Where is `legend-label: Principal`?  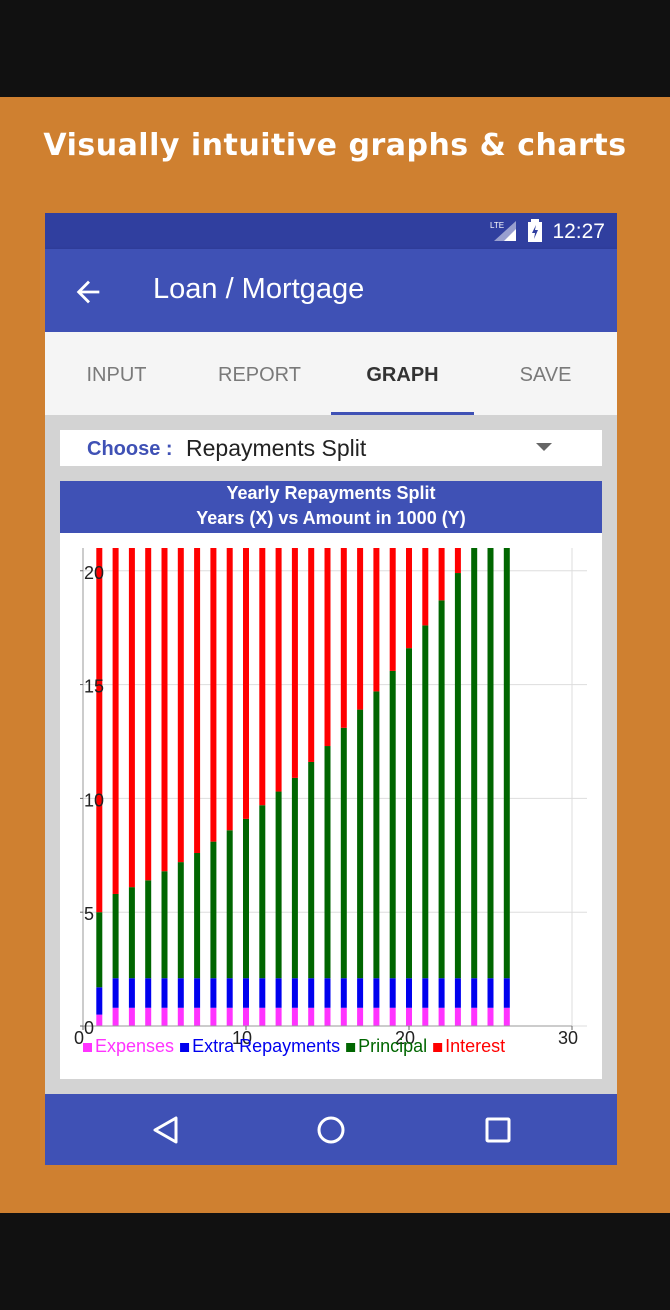
legend-label: Principal is located at coordinates (392, 1046).